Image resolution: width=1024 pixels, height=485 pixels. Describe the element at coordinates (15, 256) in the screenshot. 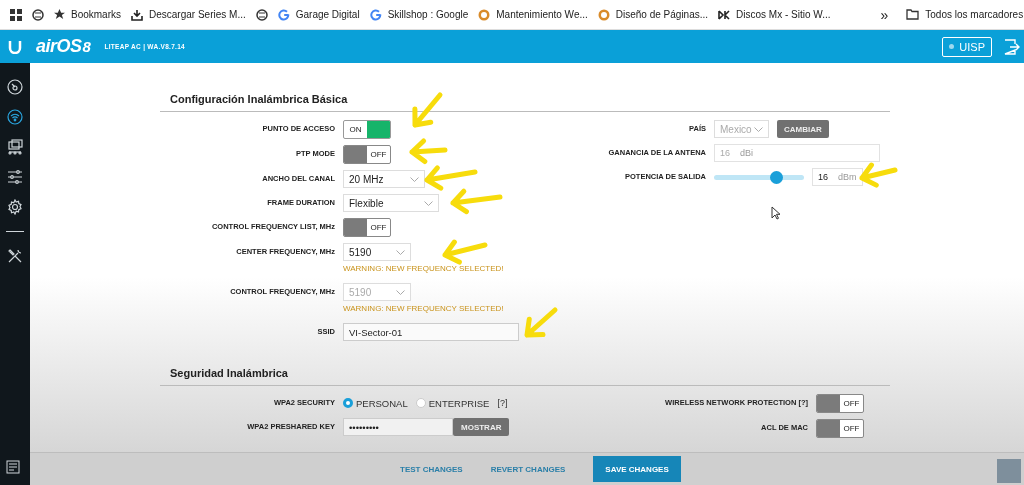

I see `tools-icon` at that location.